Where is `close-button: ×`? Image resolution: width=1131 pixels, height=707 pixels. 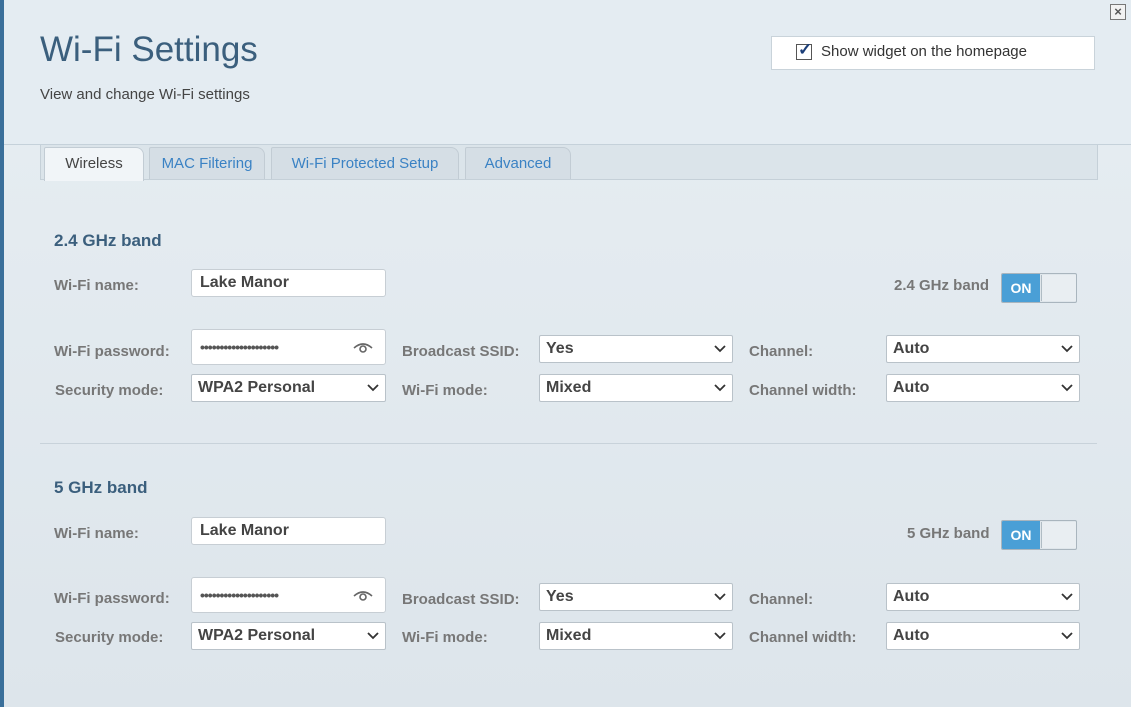
close-button: × is located at coordinates (1118, 12).